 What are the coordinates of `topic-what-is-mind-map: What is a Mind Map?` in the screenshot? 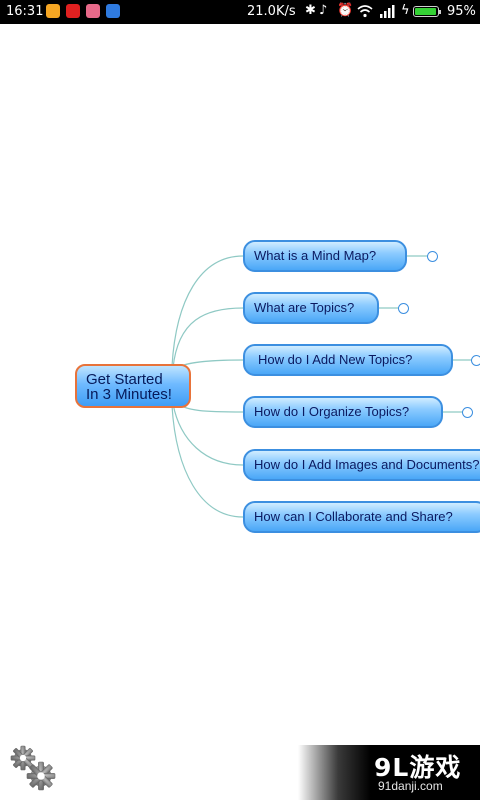 It's located at (325, 256).